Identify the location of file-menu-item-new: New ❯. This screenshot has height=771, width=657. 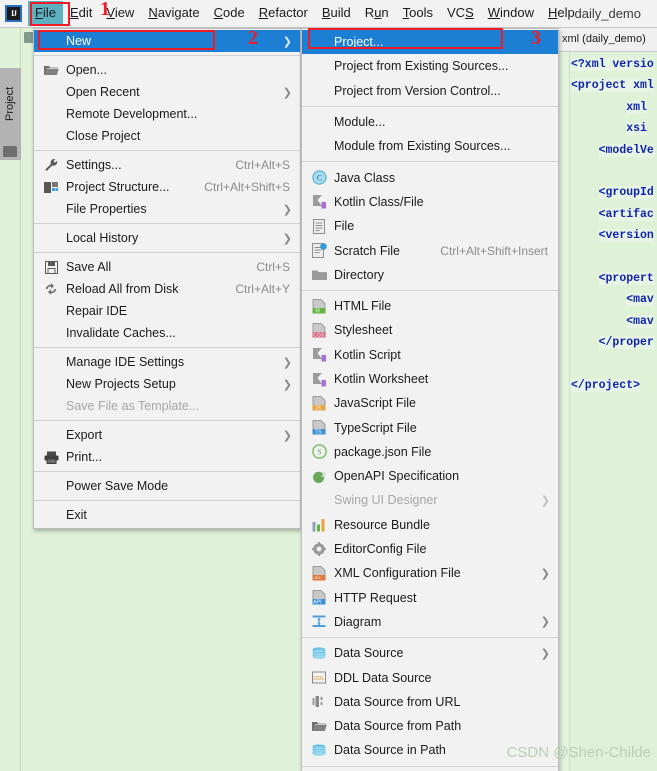
(167, 41).